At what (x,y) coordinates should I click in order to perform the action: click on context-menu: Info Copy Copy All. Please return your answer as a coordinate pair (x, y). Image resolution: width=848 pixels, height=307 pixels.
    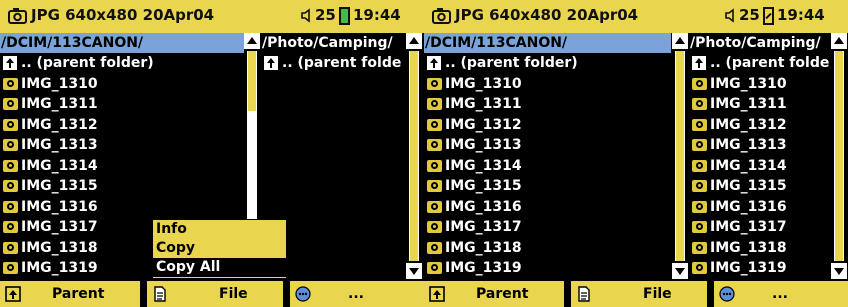
    Looking at the image, I should click on (219, 249).